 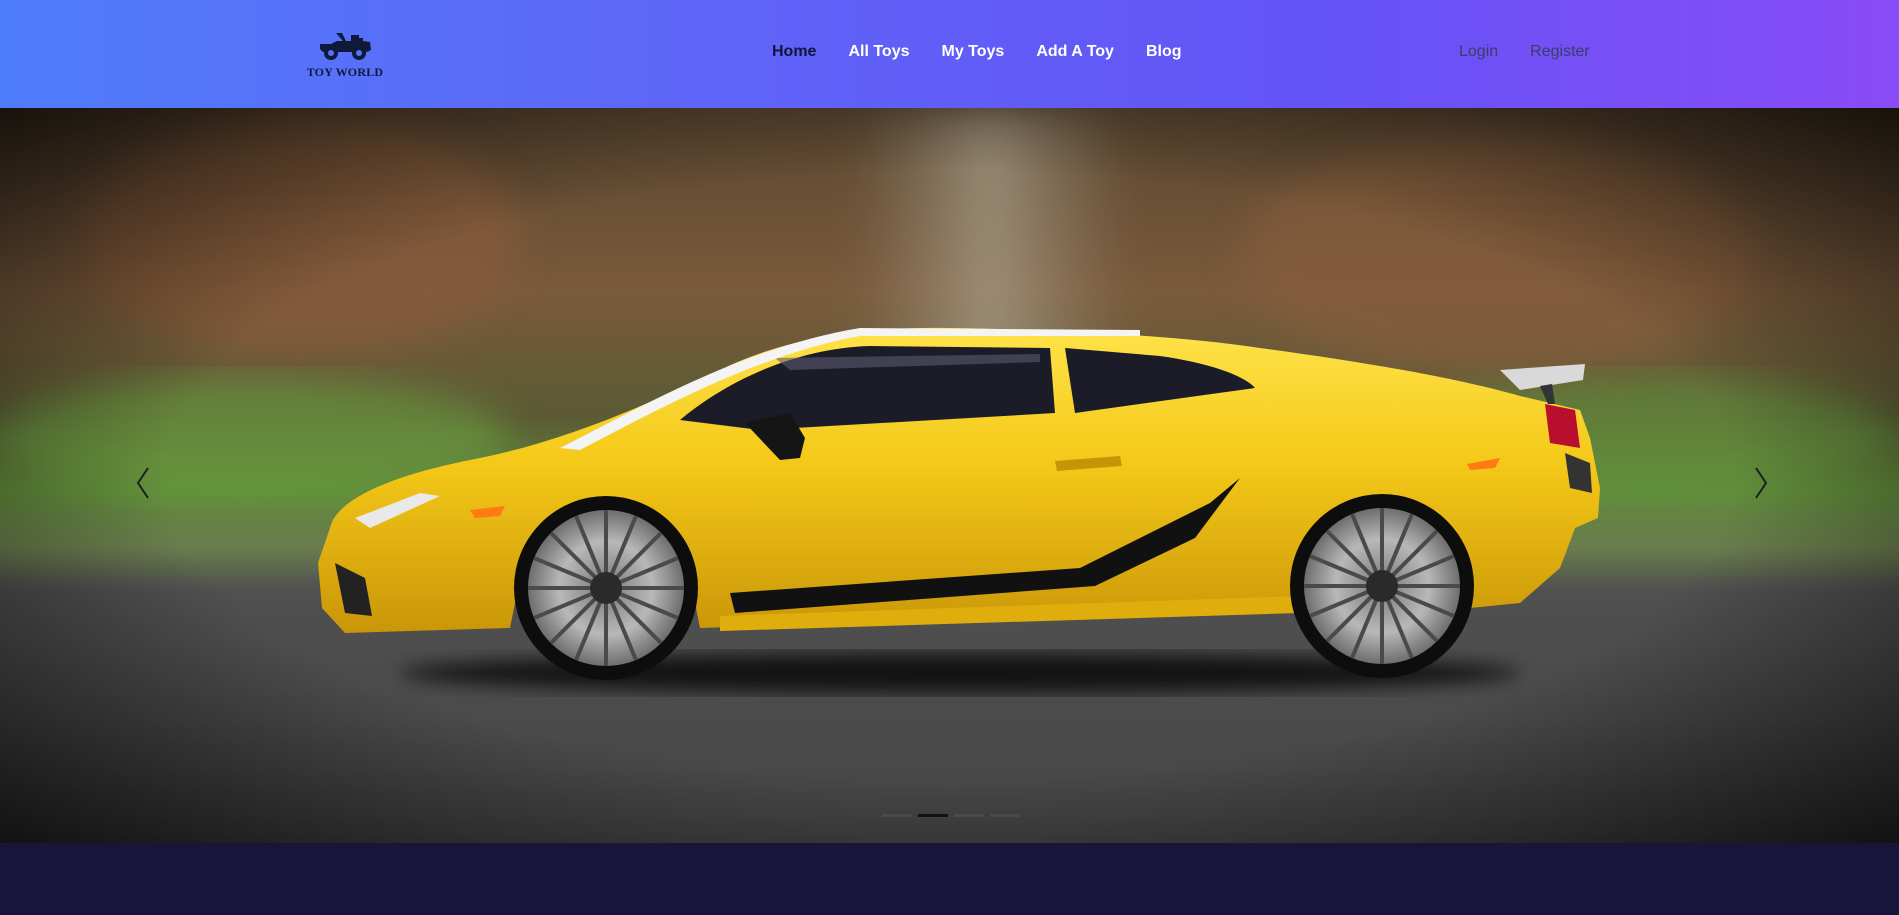 I want to click on carousel-next-button, so click(x=1760, y=483).